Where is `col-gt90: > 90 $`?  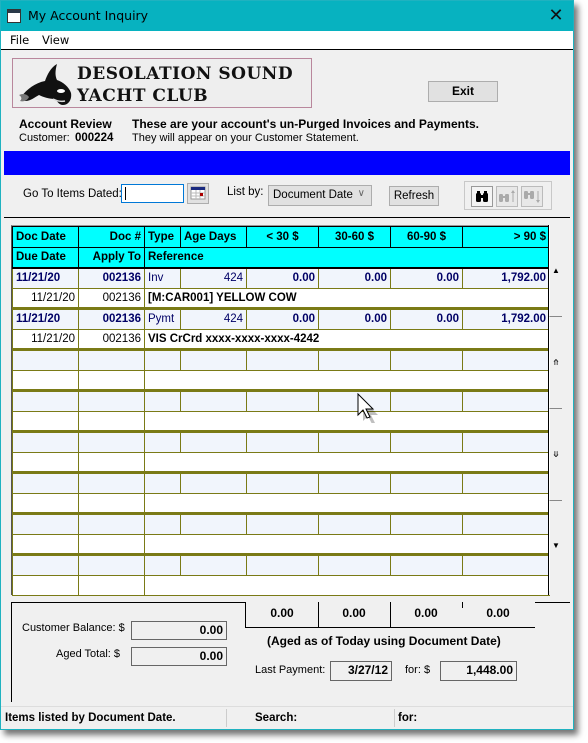 col-gt90: > 90 $ is located at coordinates (506, 237).